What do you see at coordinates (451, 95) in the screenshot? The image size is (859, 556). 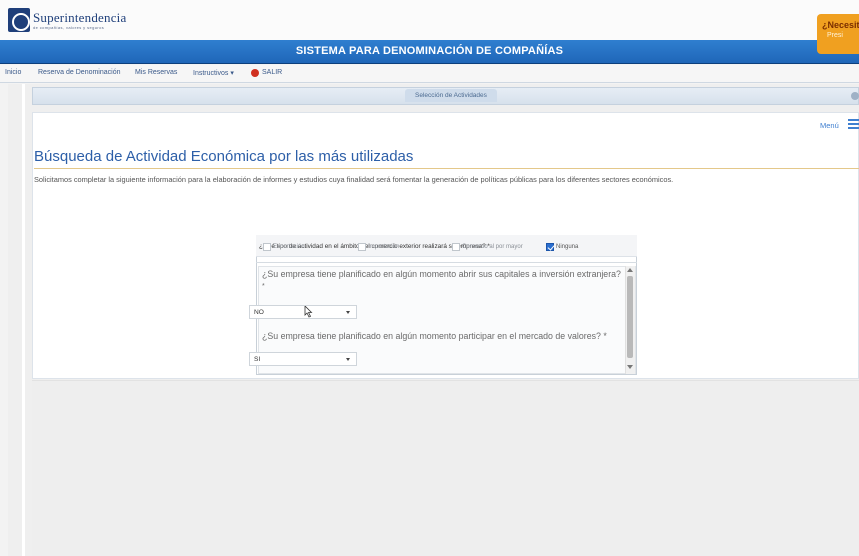 I see `tab-seleccion-actividades: Selección de Actividades` at bounding box center [451, 95].